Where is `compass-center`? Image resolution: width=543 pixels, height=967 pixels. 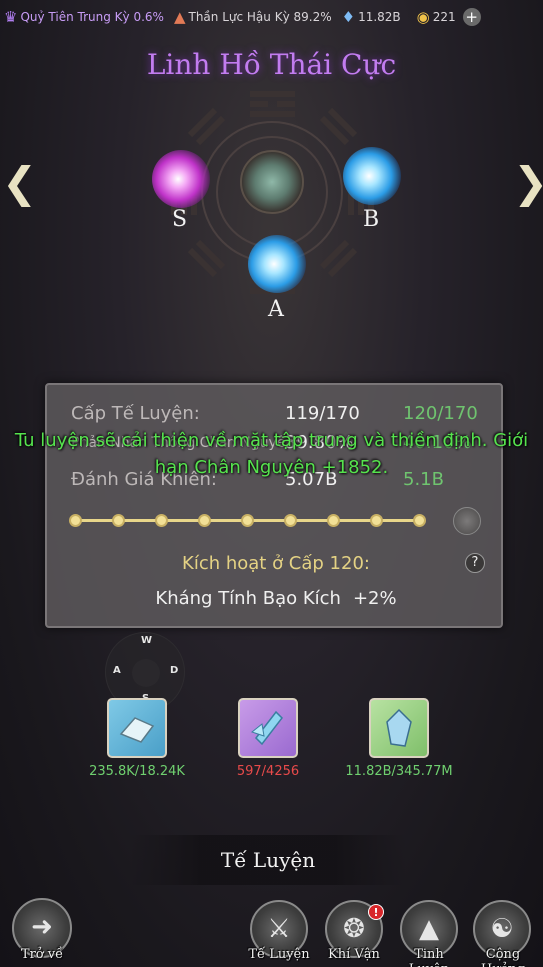
compass-center is located at coordinates (146, 673).